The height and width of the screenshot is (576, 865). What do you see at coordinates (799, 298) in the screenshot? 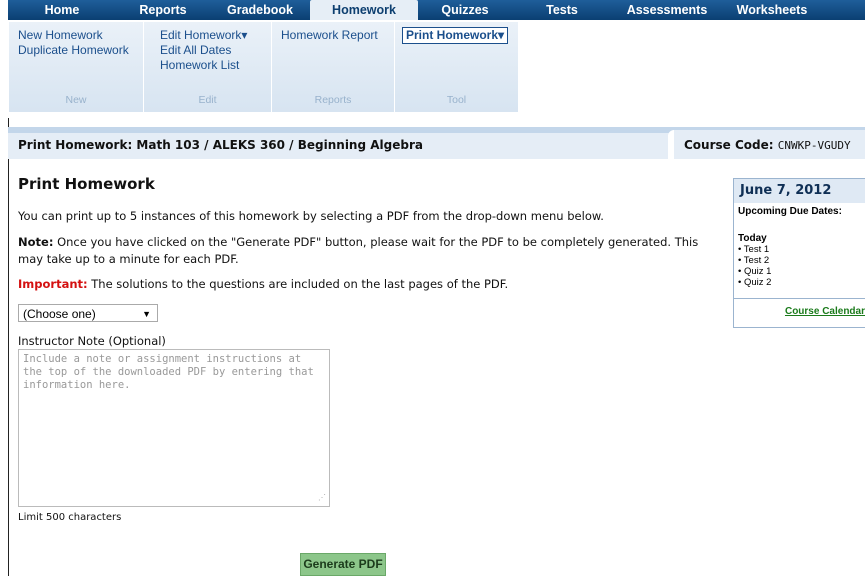
I see `divider` at bounding box center [799, 298].